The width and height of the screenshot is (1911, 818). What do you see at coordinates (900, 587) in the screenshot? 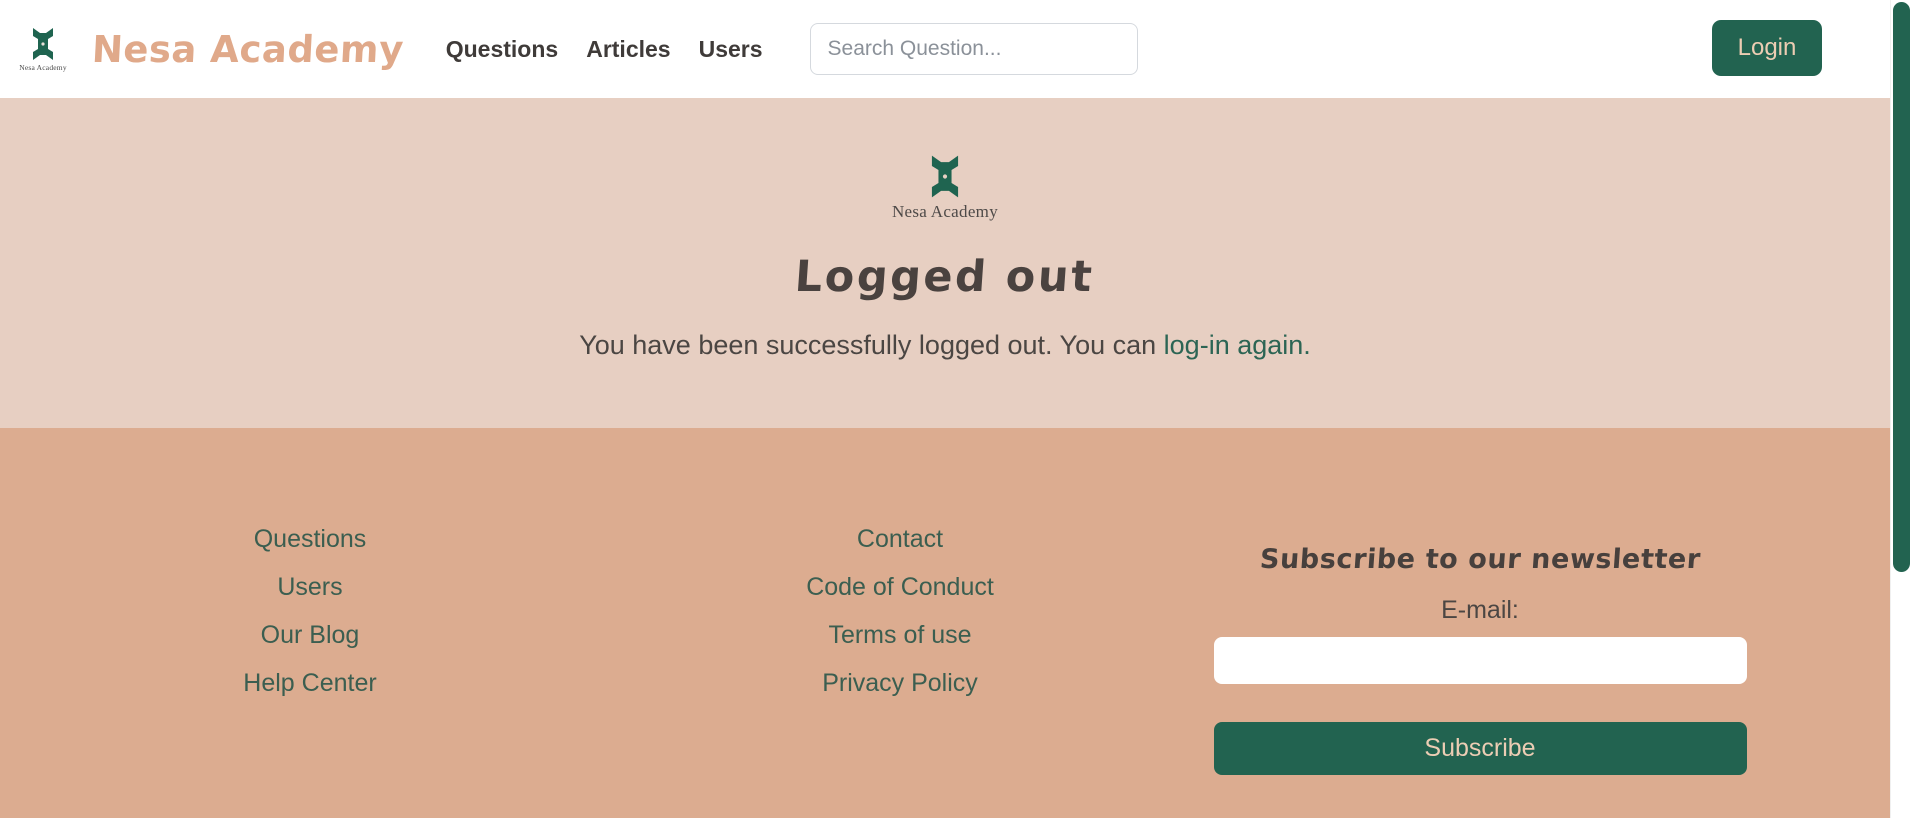
I see `footer-link-code-of-conduct: Code of Conduct` at bounding box center [900, 587].